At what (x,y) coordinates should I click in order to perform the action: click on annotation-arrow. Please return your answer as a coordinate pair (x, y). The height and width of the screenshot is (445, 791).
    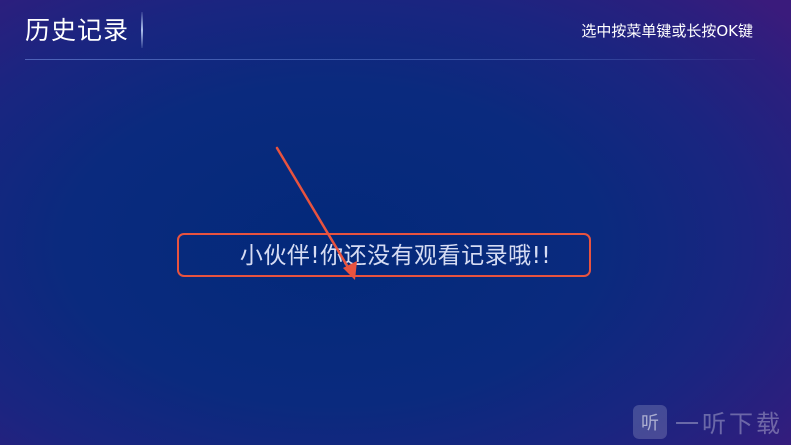
    Looking at the image, I should click on (316, 213).